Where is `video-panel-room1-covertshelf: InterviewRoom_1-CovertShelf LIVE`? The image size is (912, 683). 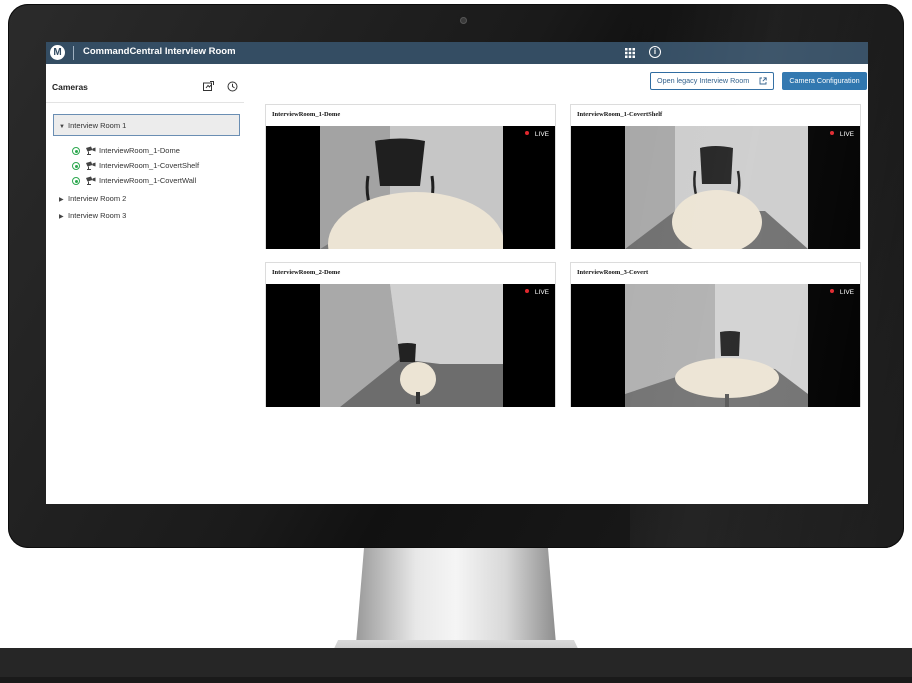
video-panel-room1-covertshelf: InterviewRoom_1-CovertShelf LIVE is located at coordinates (715, 176).